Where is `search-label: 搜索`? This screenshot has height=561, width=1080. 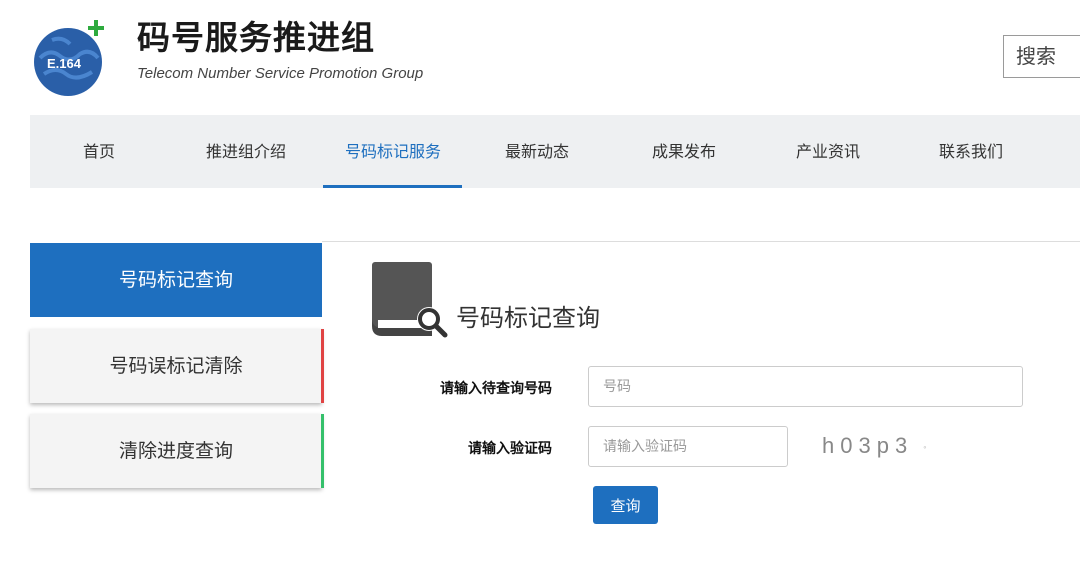
search-label: 搜索 is located at coordinates (1036, 56).